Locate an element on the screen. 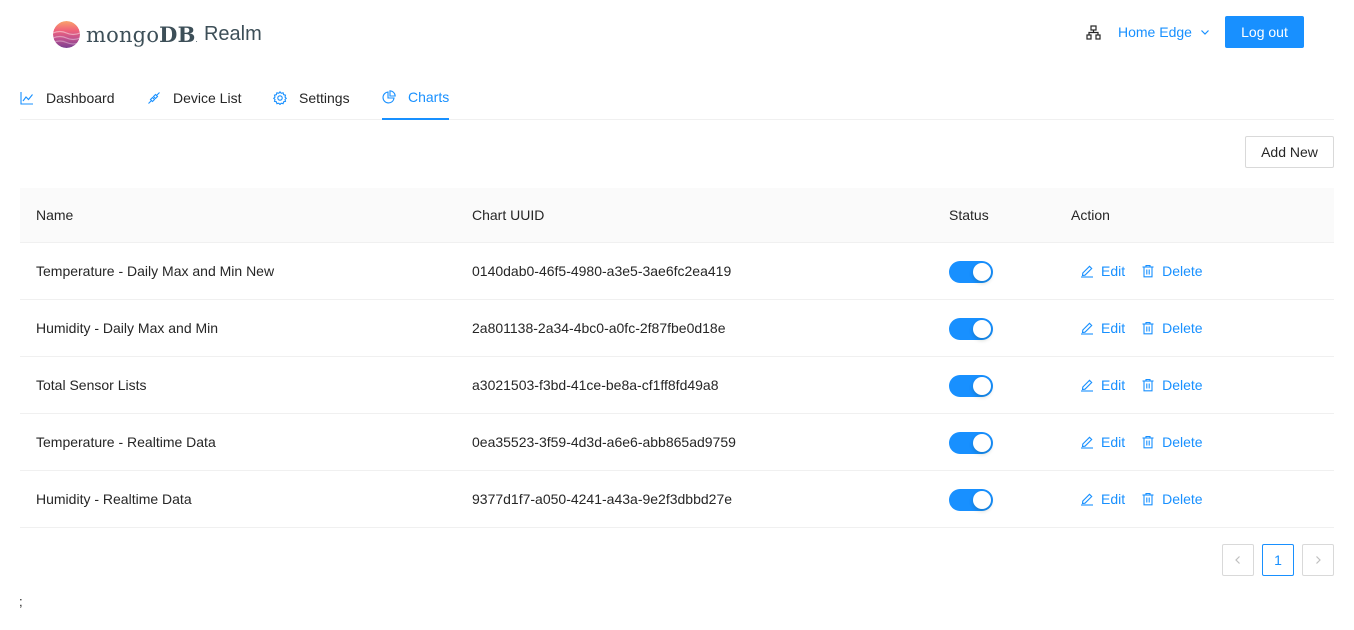 Image resolution: width=1354 pixels, height=630 pixels. chart-name-cell: Humidity - Realtime Data is located at coordinates (114, 499).